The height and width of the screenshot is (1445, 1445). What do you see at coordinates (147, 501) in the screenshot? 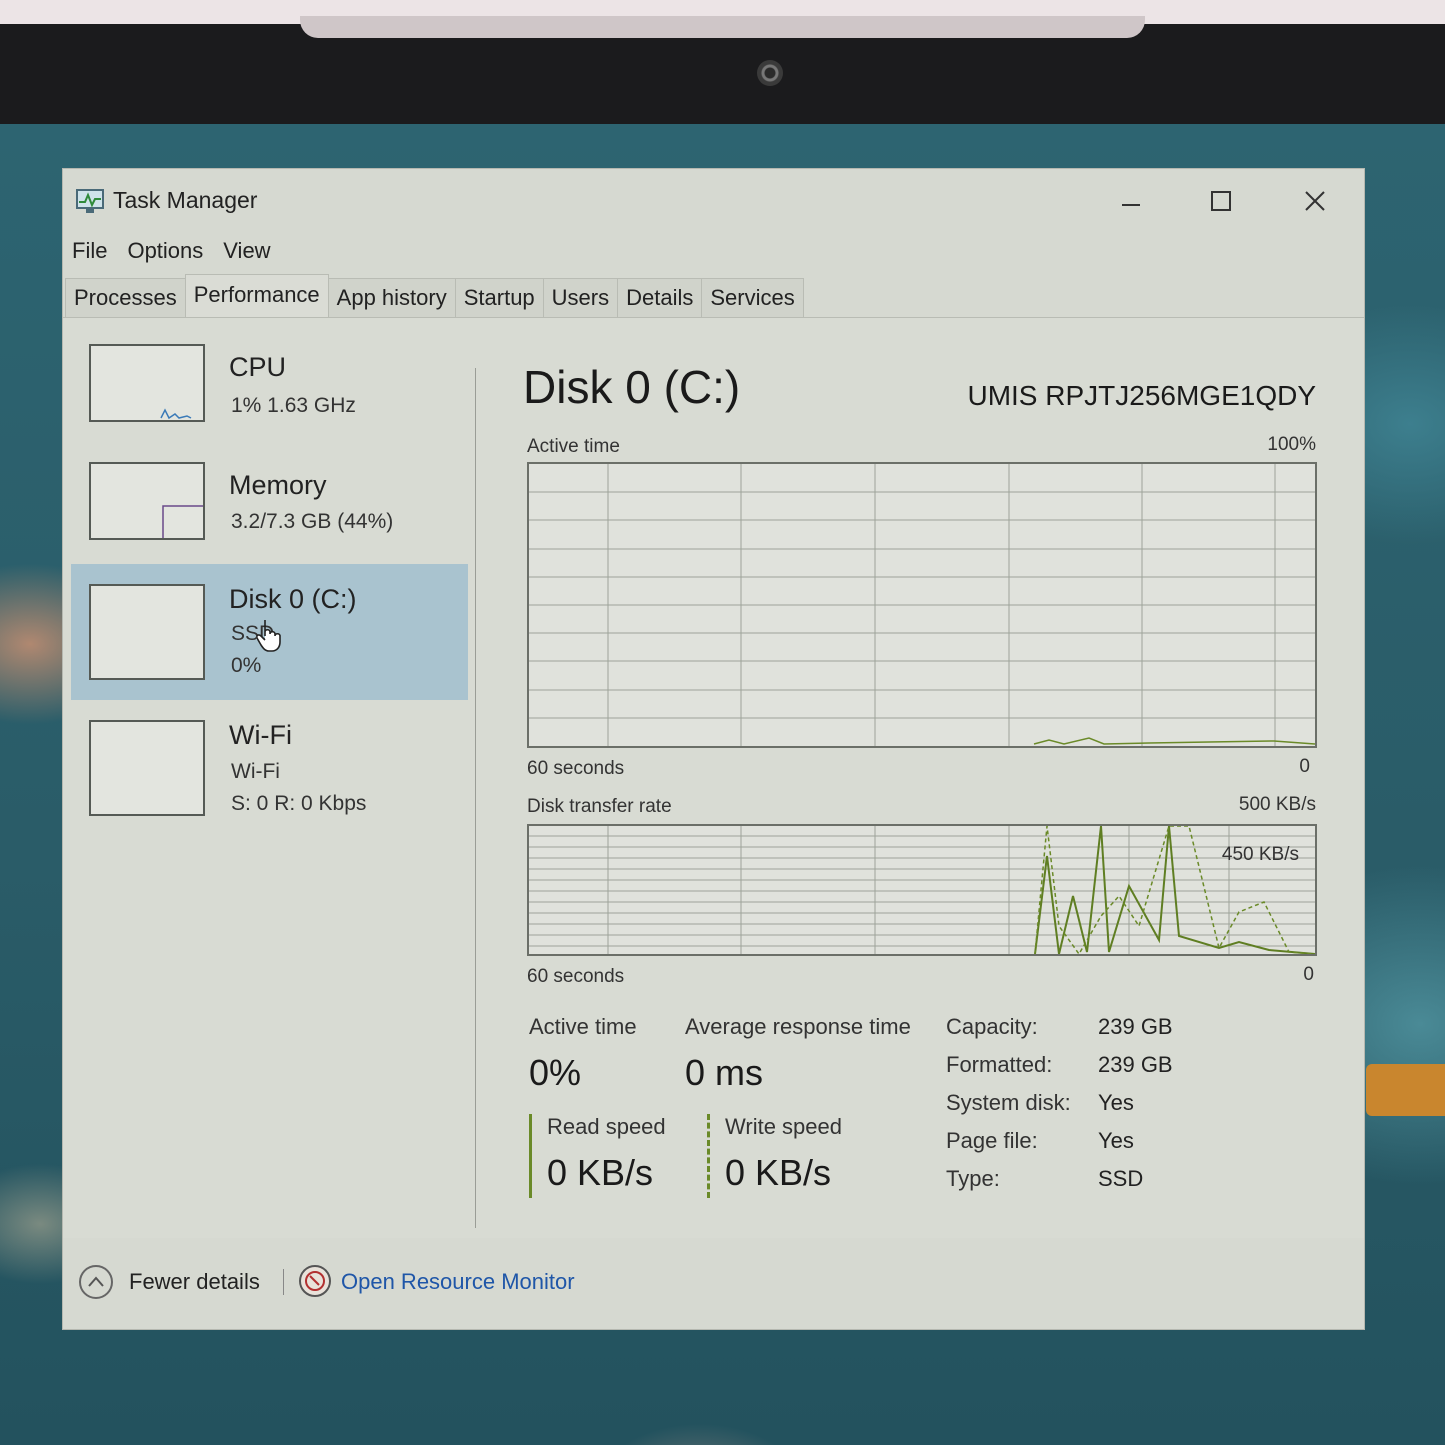
I see `memory-thumbnail-graph` at bounding box center [147, 501].